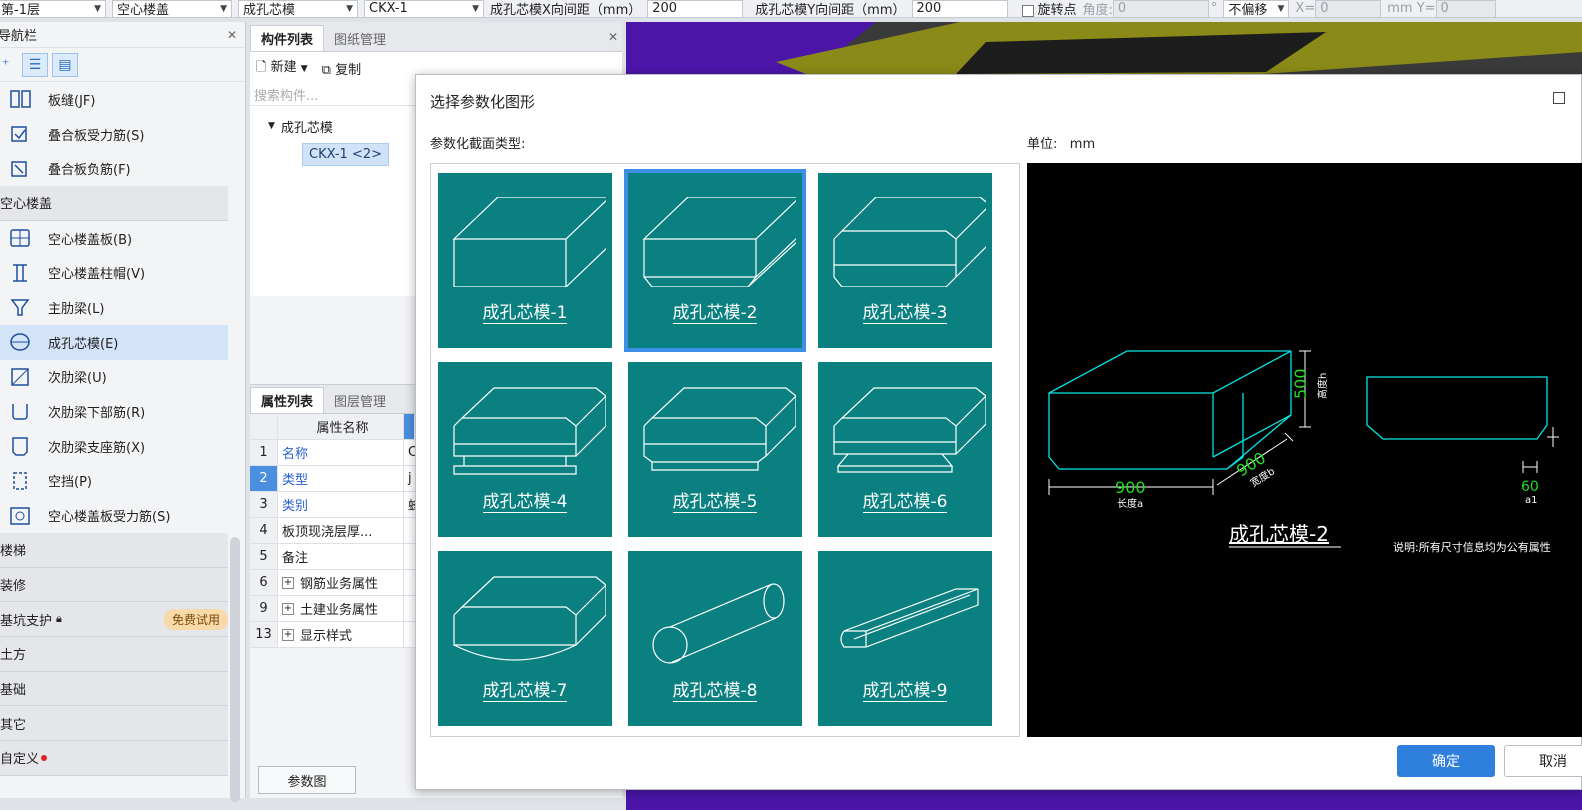  What do you see at coordinates (341, 68) in the screenshot?
I see `copy-button: ⧉ 复制` at bounding box center [341, 68].